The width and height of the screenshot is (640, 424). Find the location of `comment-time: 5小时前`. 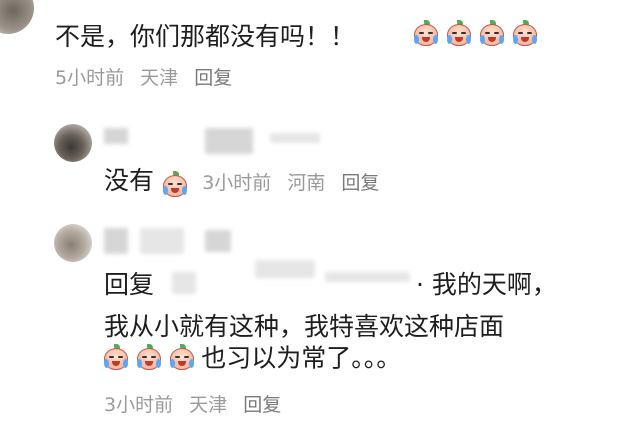

comment-time: 5小时前 is located at coordinates (90, 78).